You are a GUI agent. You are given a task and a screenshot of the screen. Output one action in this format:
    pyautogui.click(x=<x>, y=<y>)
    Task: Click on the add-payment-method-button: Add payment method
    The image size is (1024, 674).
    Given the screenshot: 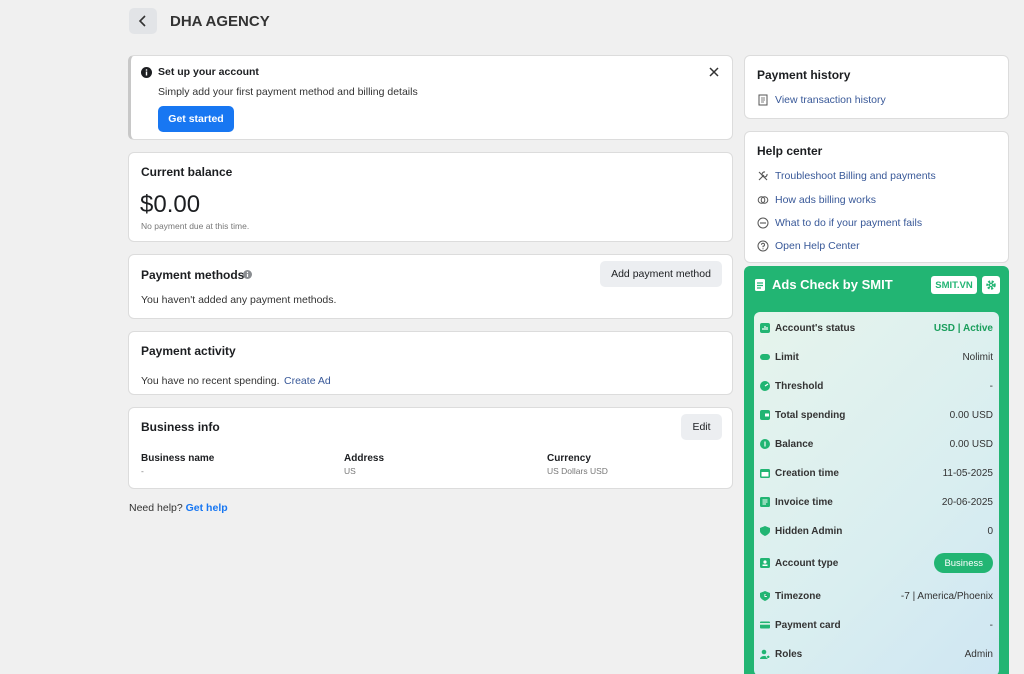 What is the action you would take?
    pyautogui.click(x=661, y=274)
    